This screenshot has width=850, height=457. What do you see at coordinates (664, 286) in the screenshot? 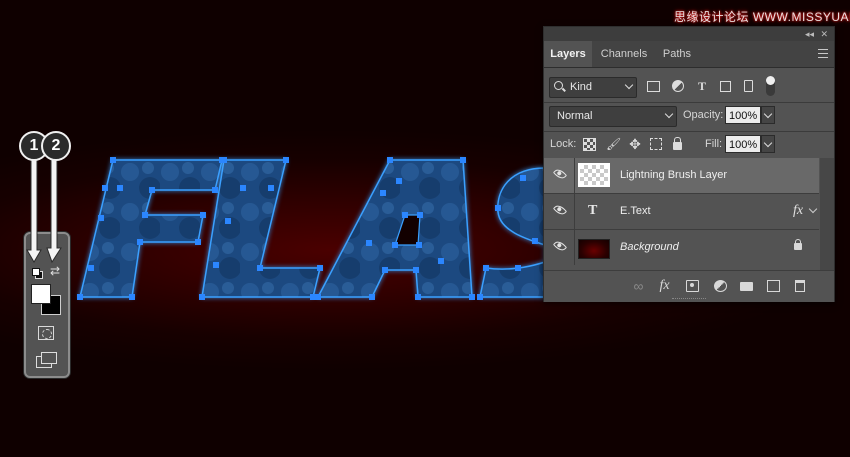
I see `add-layer-style-icon: fx` at bounding box center [664, 286].